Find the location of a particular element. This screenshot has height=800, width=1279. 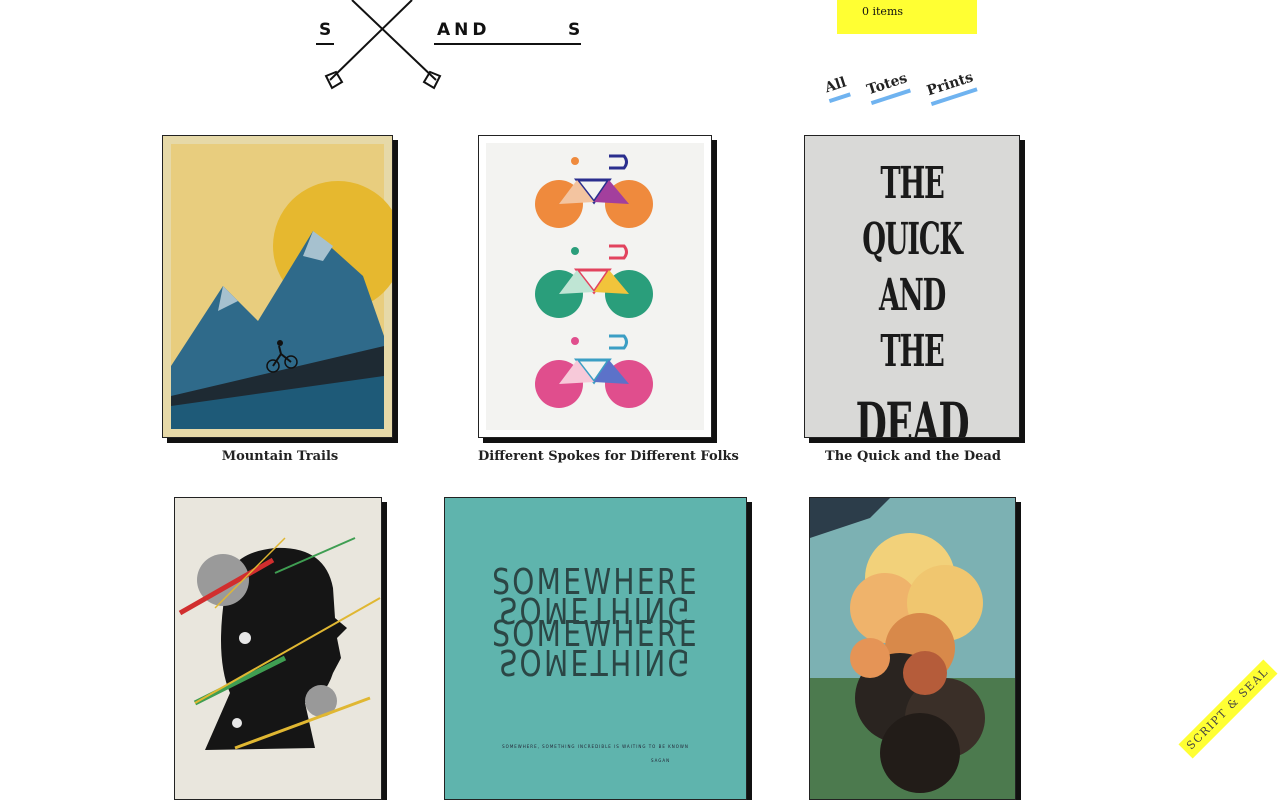

logo-letter-left: S is located at coordinates (327, 30).